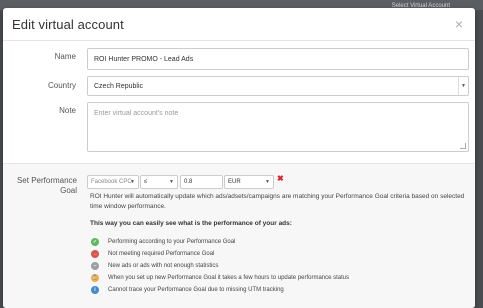 The height and width of the screenshot is (308, 483). What do you see at coordinates (234, 182) in the screenshot?
I see `currency-select-value: EUR` at bounding box center [234, 182].